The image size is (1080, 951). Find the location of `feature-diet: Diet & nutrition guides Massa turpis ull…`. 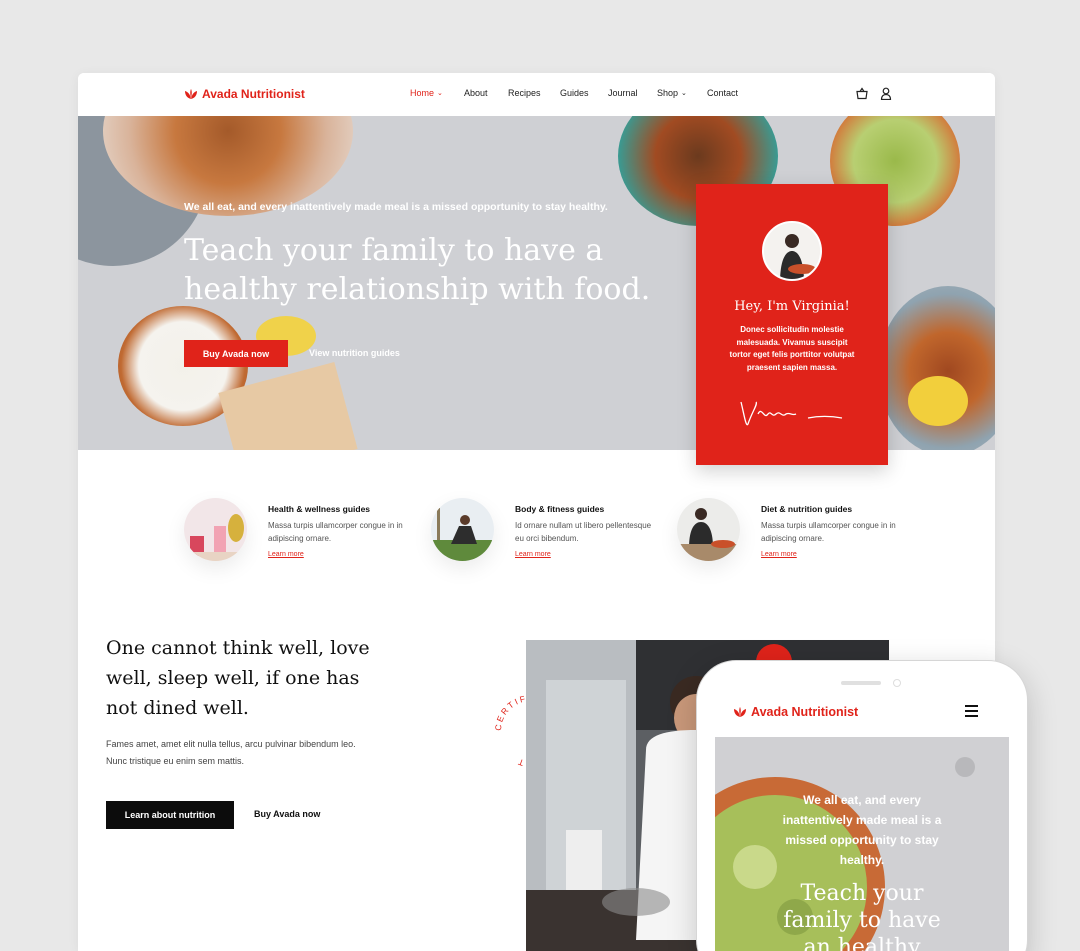

feature-diet: Diet & nutrition guides Massa turpis ull… is located at coordinates (797, 538).